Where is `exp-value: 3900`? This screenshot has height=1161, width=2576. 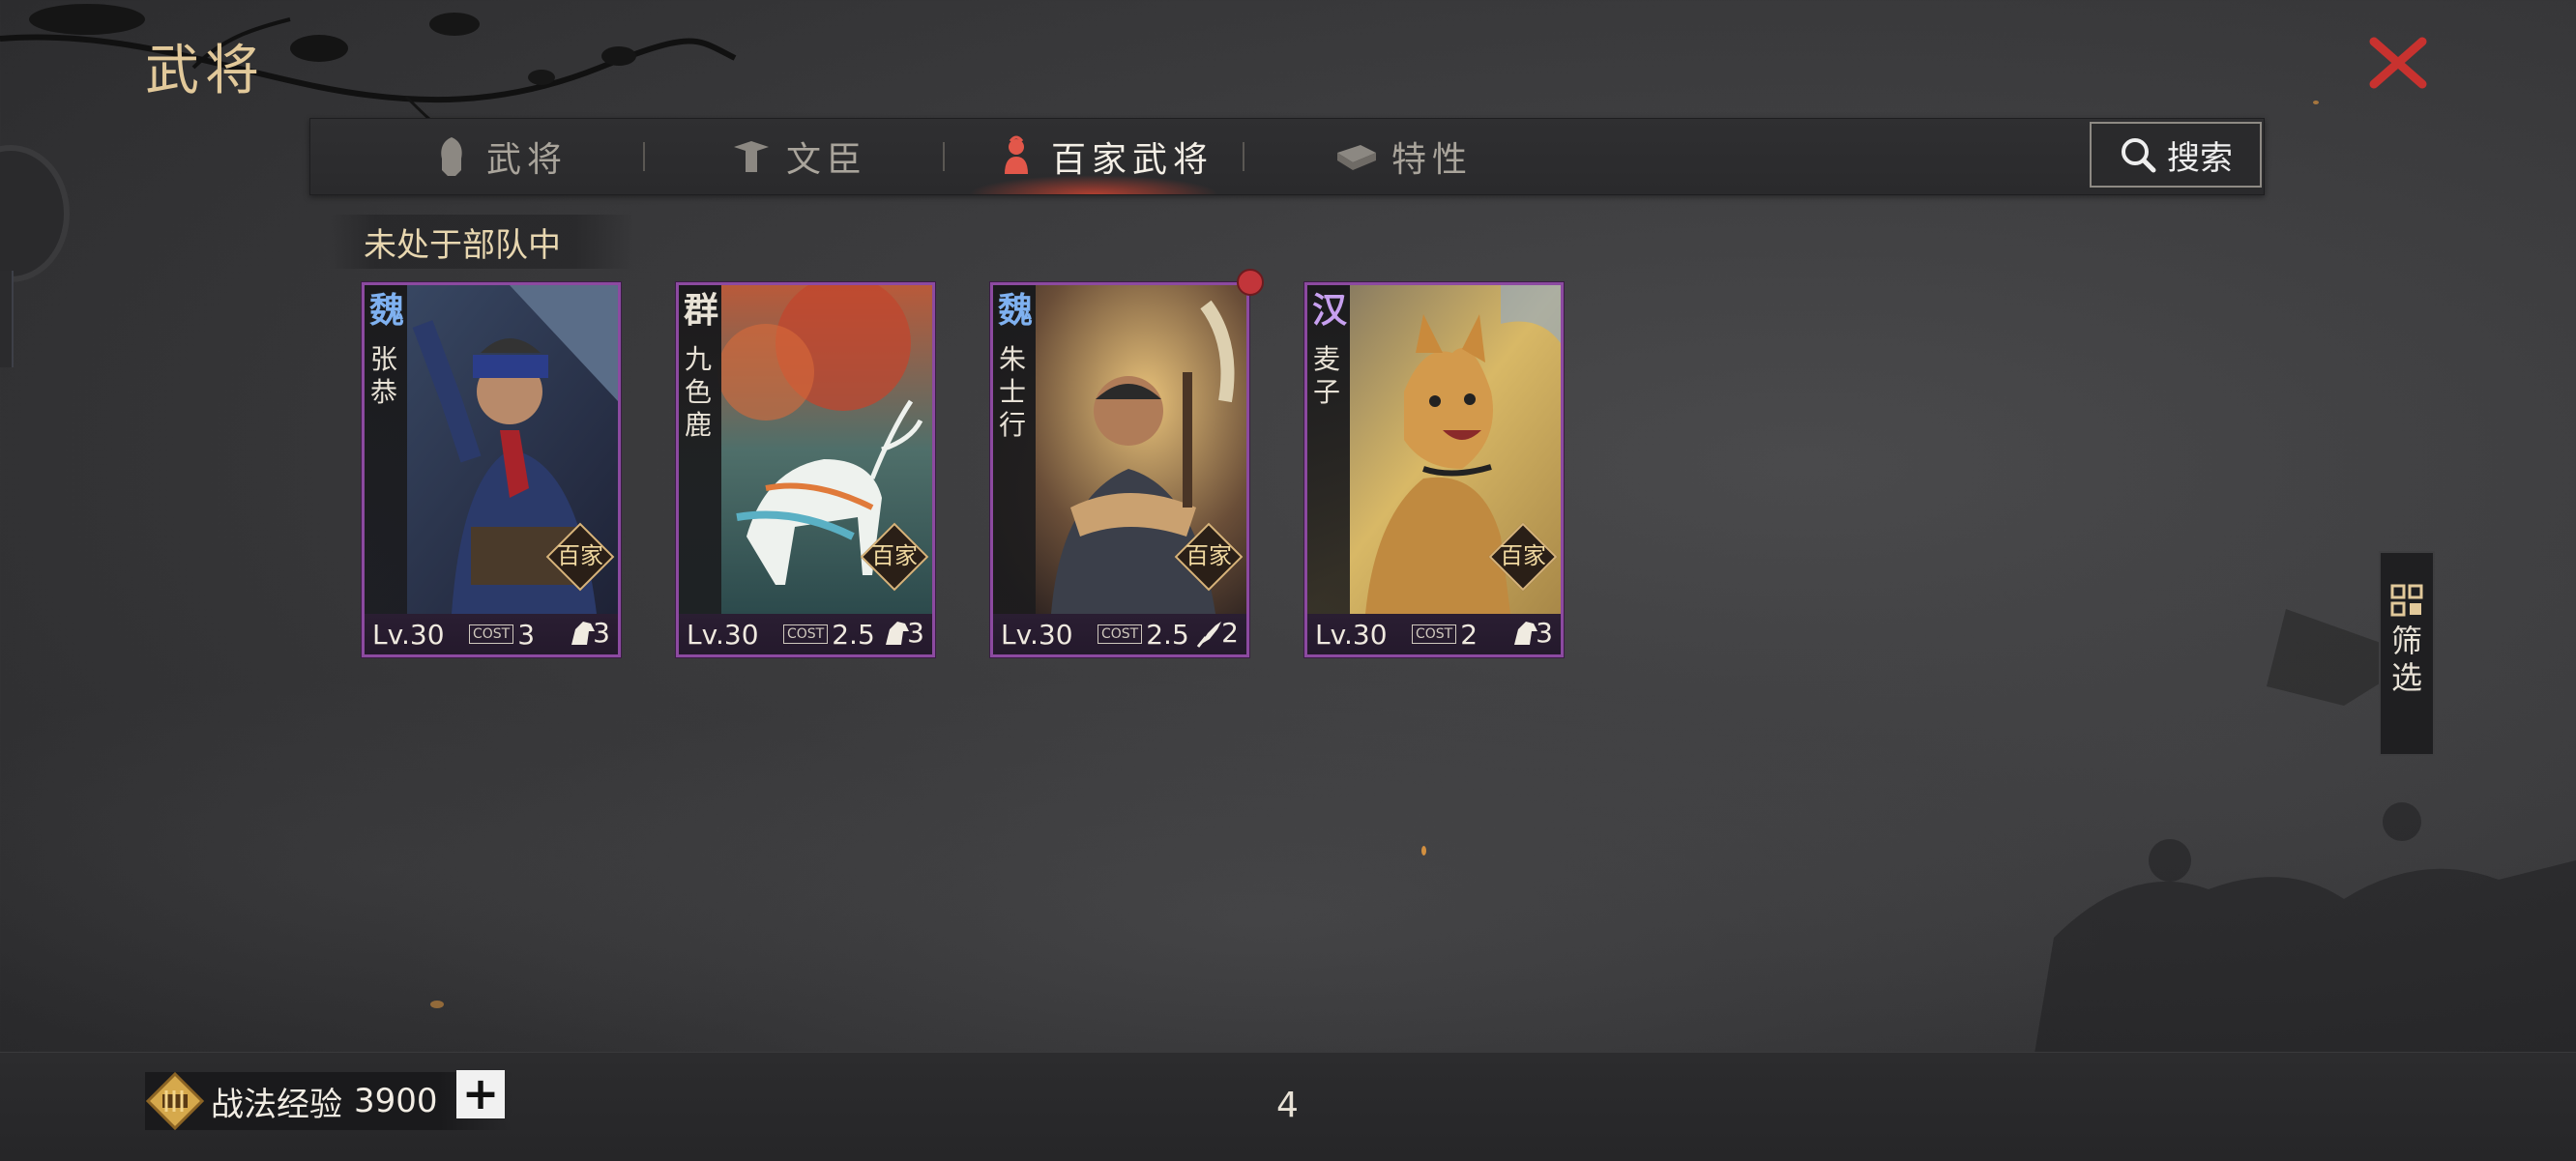 exp-value: 3900 is located at coordinates (396, 1101).